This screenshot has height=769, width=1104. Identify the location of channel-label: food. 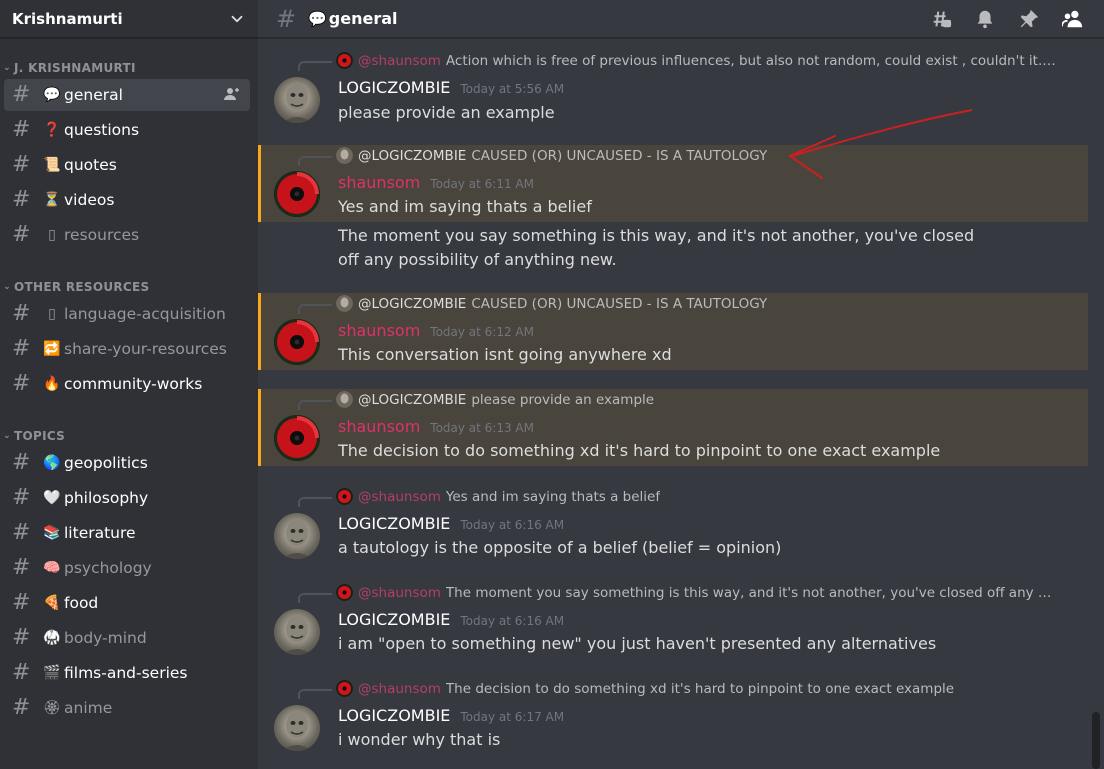
(81, 603).